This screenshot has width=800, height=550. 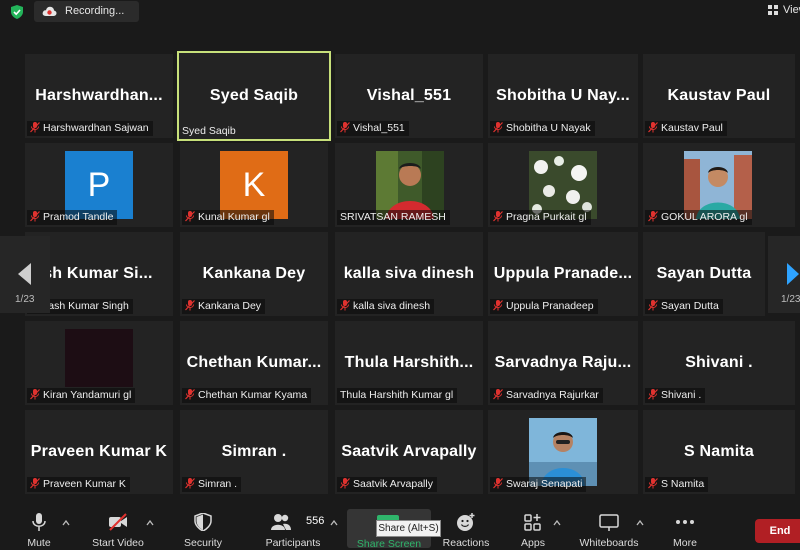 What do you see at coordinates (228, 217) in the screenshot?
I see `participant-name-label: Kunal Kumar gl` at bounding box center [228, 217].